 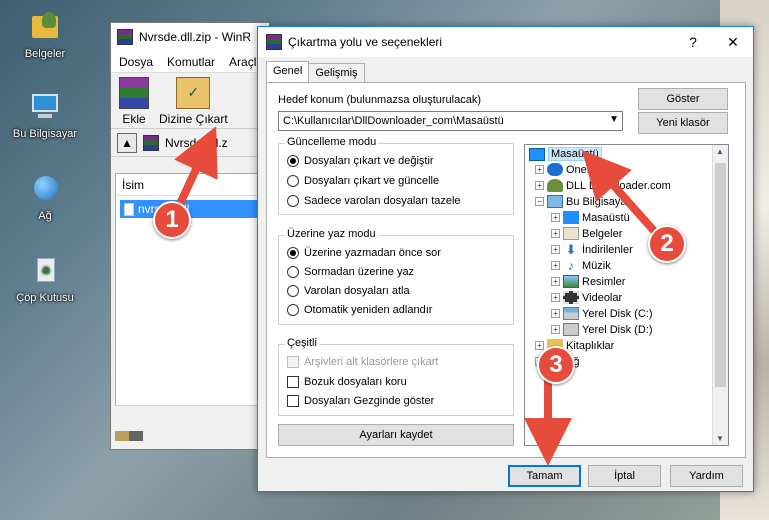 What do you see at coordinates (336, 73) in the screenshot?
I see `tab-advanced: Gelişmiş` at bounding box center [336, 73].